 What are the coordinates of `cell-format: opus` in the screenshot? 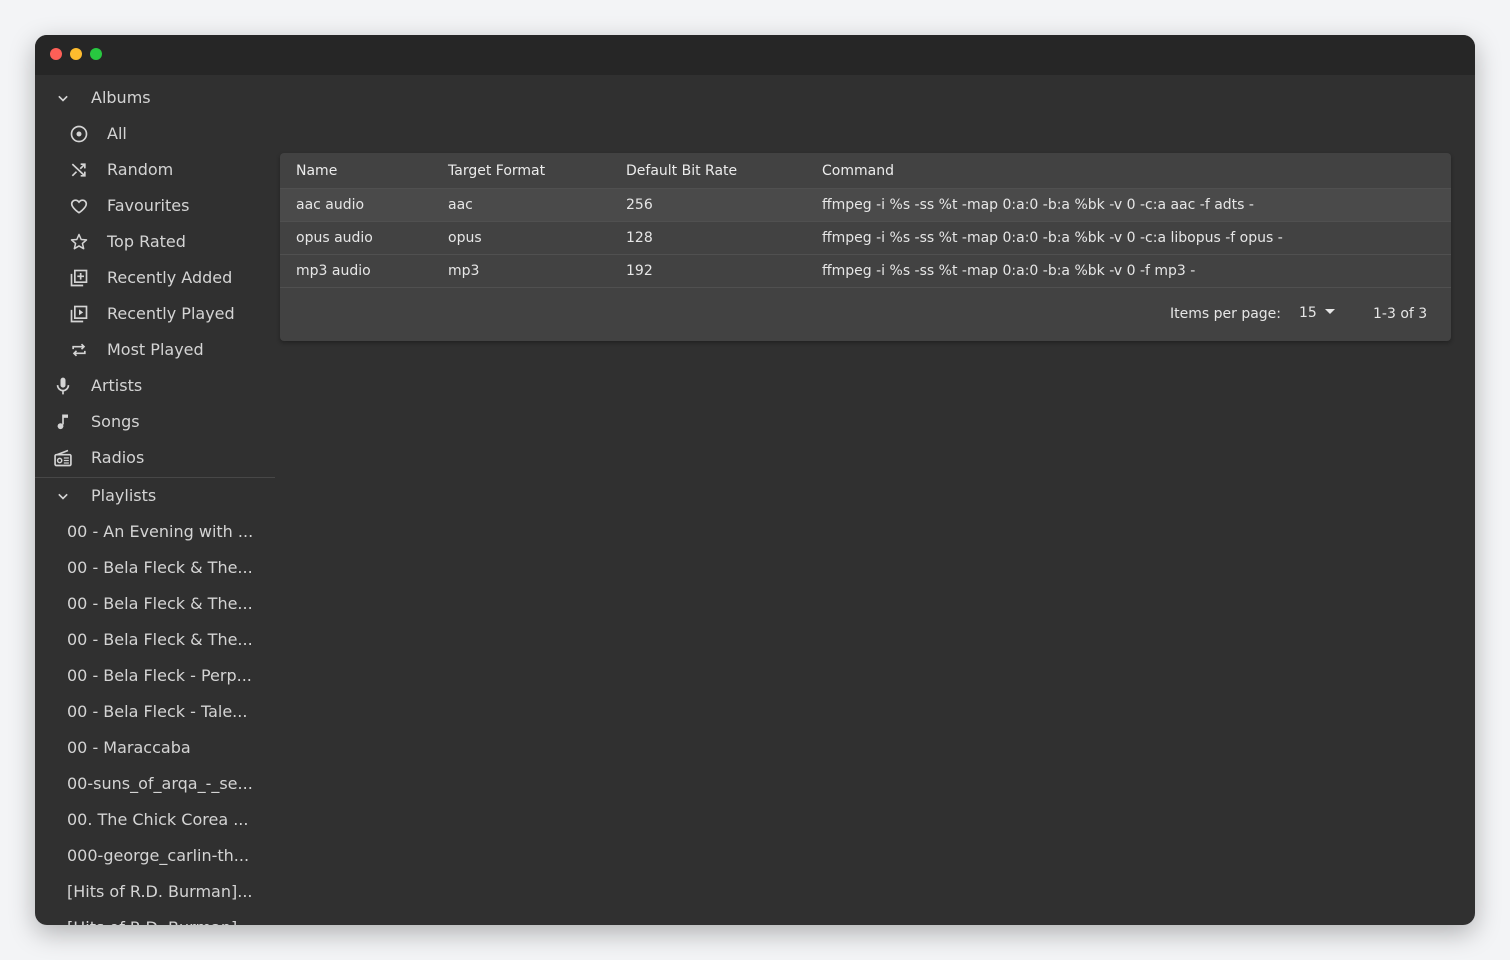 It's located at (521, 238).